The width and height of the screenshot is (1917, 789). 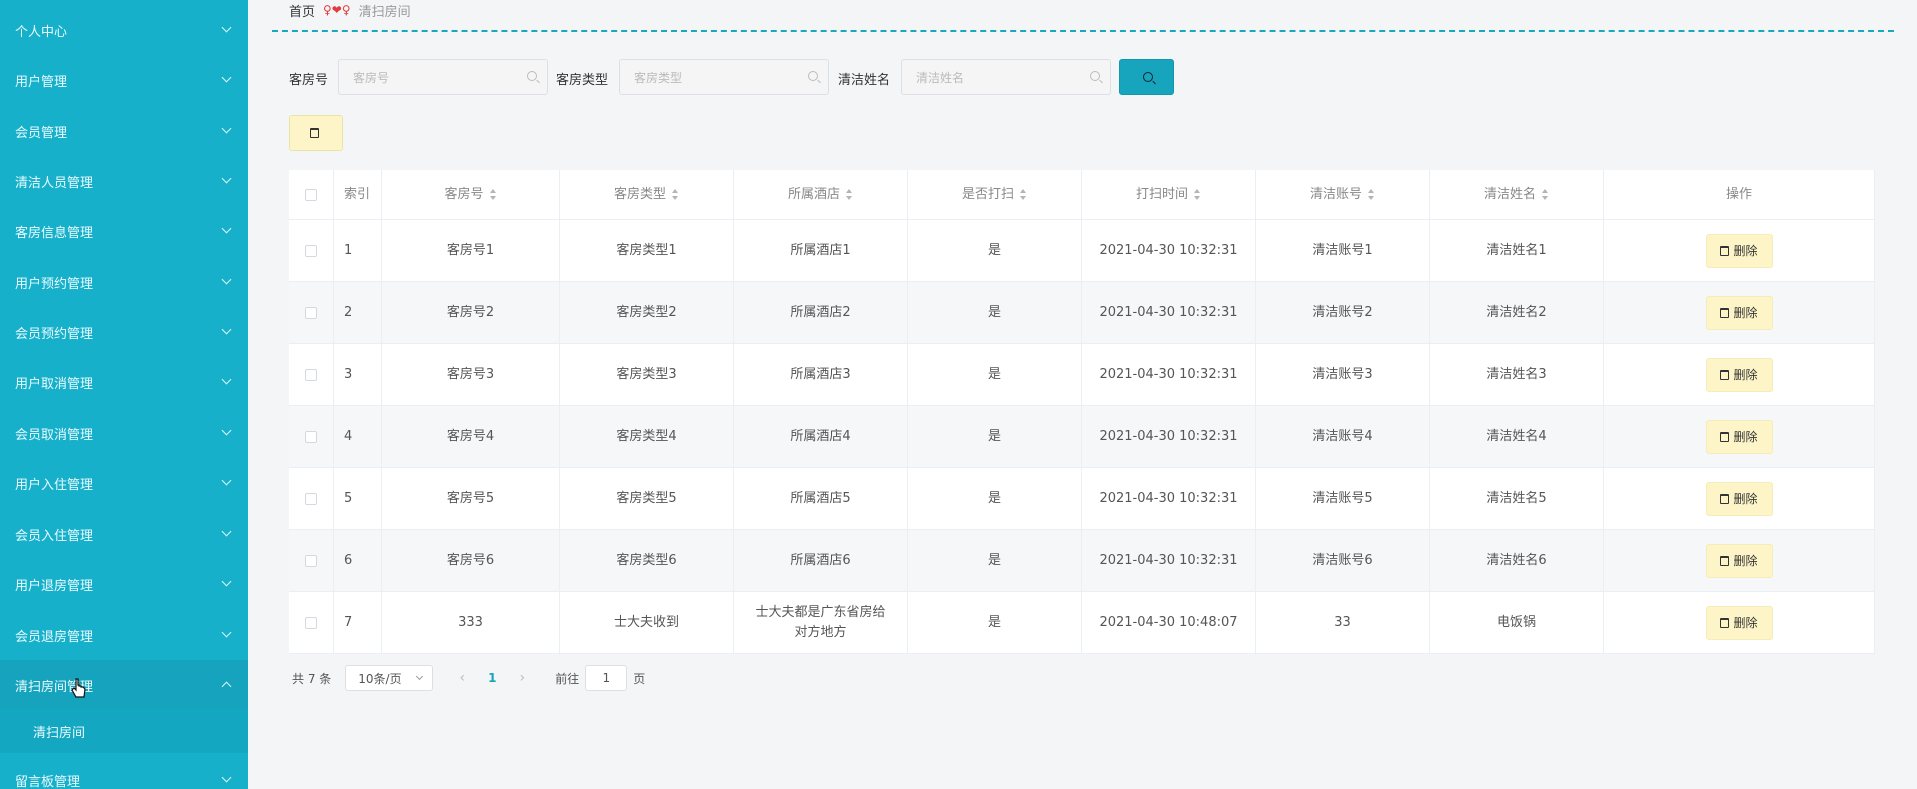 I want to click on cell-text: 清洁姓名4, so click(x=1516, y=436).